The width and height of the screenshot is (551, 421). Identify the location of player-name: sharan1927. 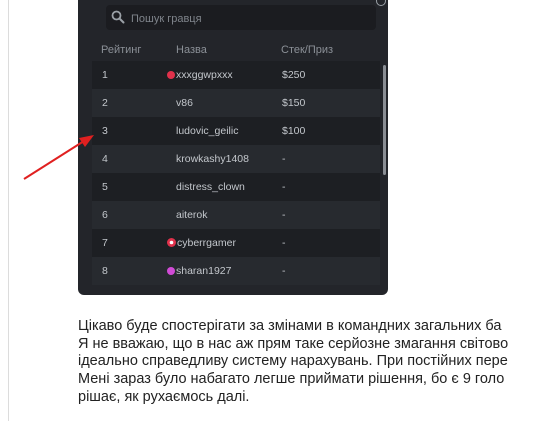
(204, 271).